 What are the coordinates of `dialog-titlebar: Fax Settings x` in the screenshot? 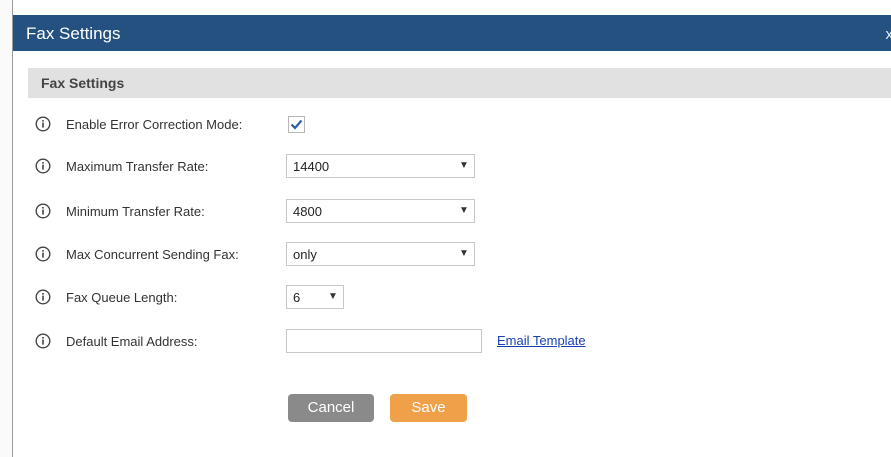 It's located at (452, 33).